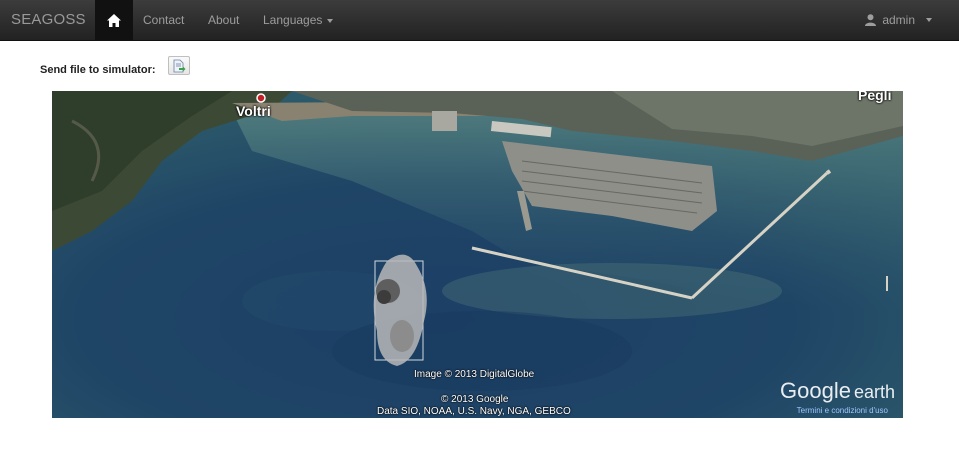 The height and width of the screenshot is (450, 959). What do you see at coordinates (474, 411) in the screenshot?
I see `data-credit: Data SIO, NOAA, U.S. Navy, NGA, GEBCO` at bounding box center [474, 411].